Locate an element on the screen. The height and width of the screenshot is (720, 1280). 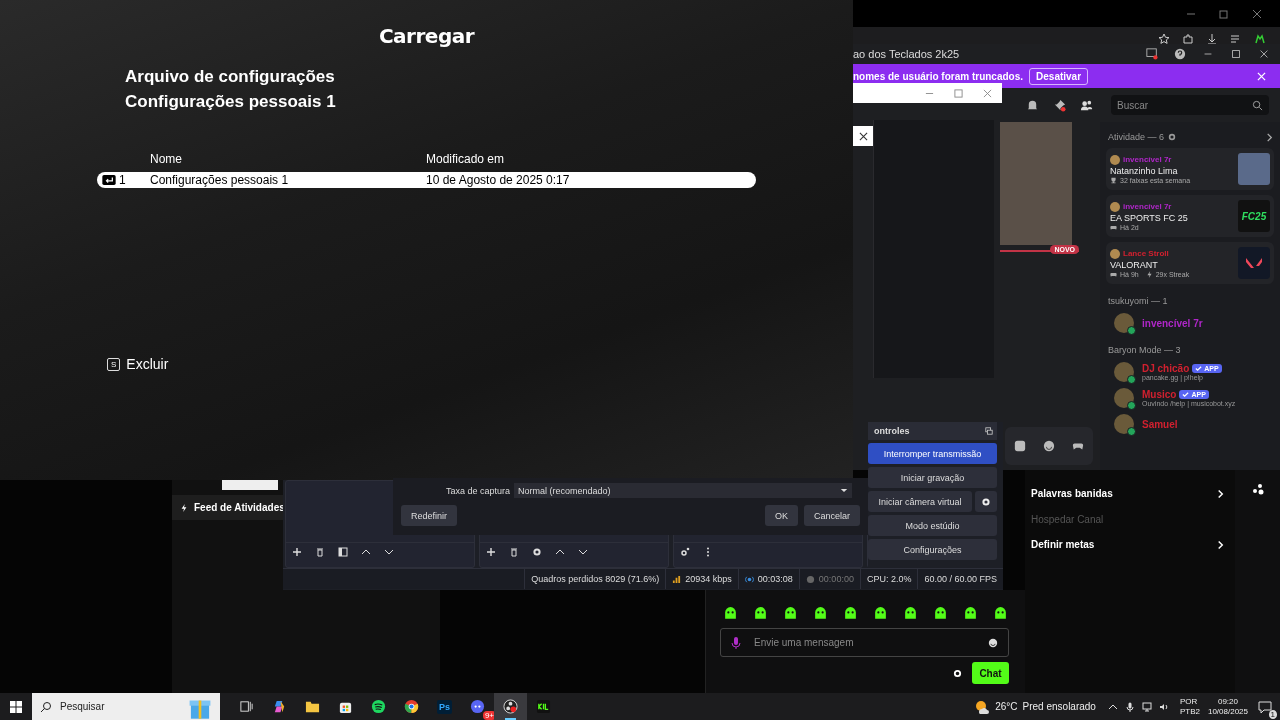
game-logo: FC25 is located at coordinates (1254, 216).